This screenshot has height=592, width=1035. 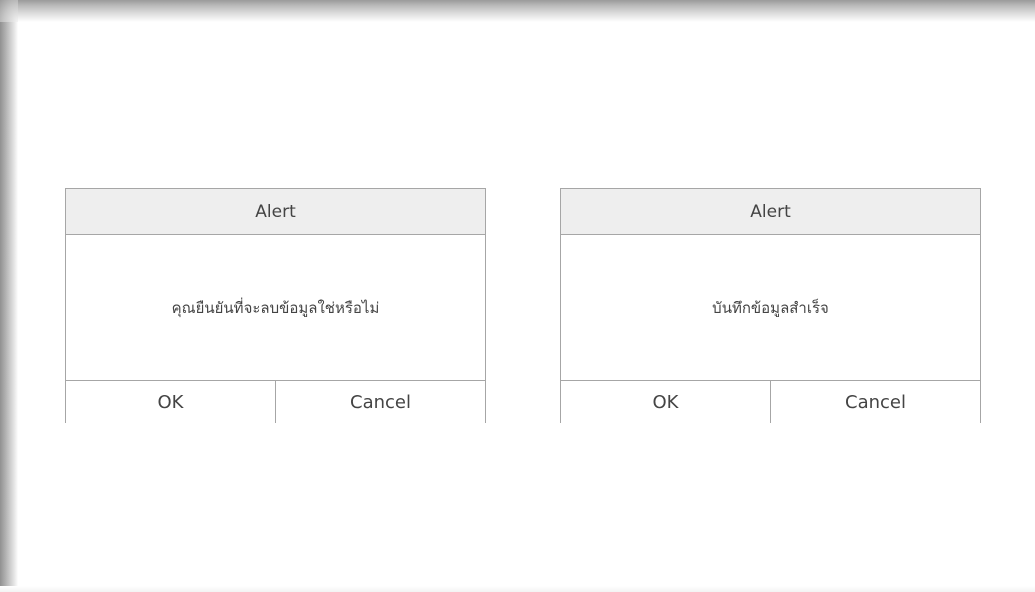 I want to click on frame-shadow-corner, so click(x=9, y=11).